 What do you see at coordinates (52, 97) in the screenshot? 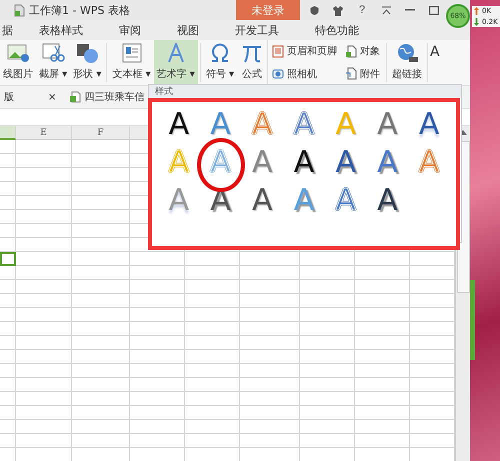
I see `close-tab-button: ×` at bounding box center [52, 97].